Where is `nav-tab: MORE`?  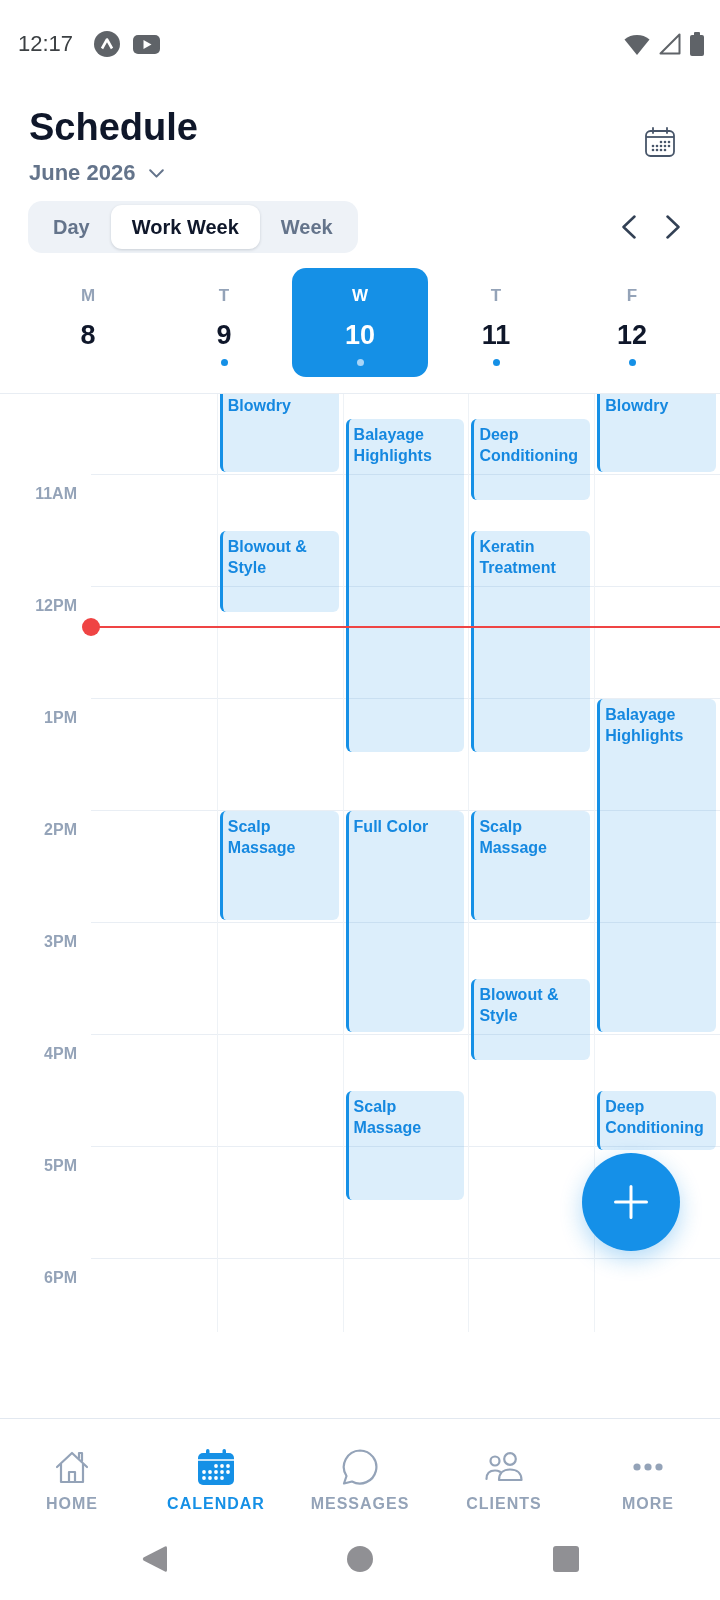
nav-tab: MORE is located at coordinates (648, 1466).